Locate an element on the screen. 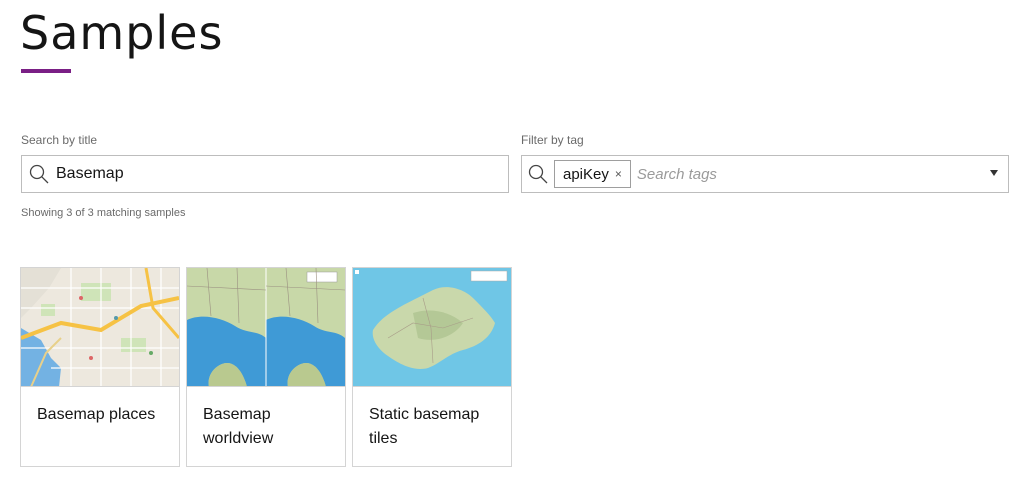  city-street-map-thumbnail is located at coordinates (100, 327).